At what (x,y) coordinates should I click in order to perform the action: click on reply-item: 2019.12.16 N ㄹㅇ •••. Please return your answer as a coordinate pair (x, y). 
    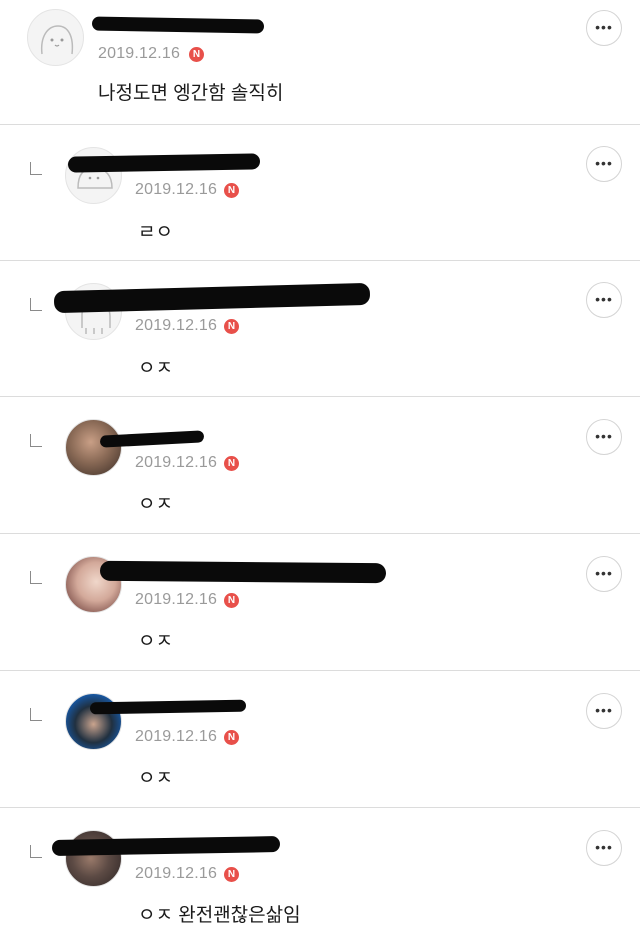
    Looking at the image, I should click on (320, 192).